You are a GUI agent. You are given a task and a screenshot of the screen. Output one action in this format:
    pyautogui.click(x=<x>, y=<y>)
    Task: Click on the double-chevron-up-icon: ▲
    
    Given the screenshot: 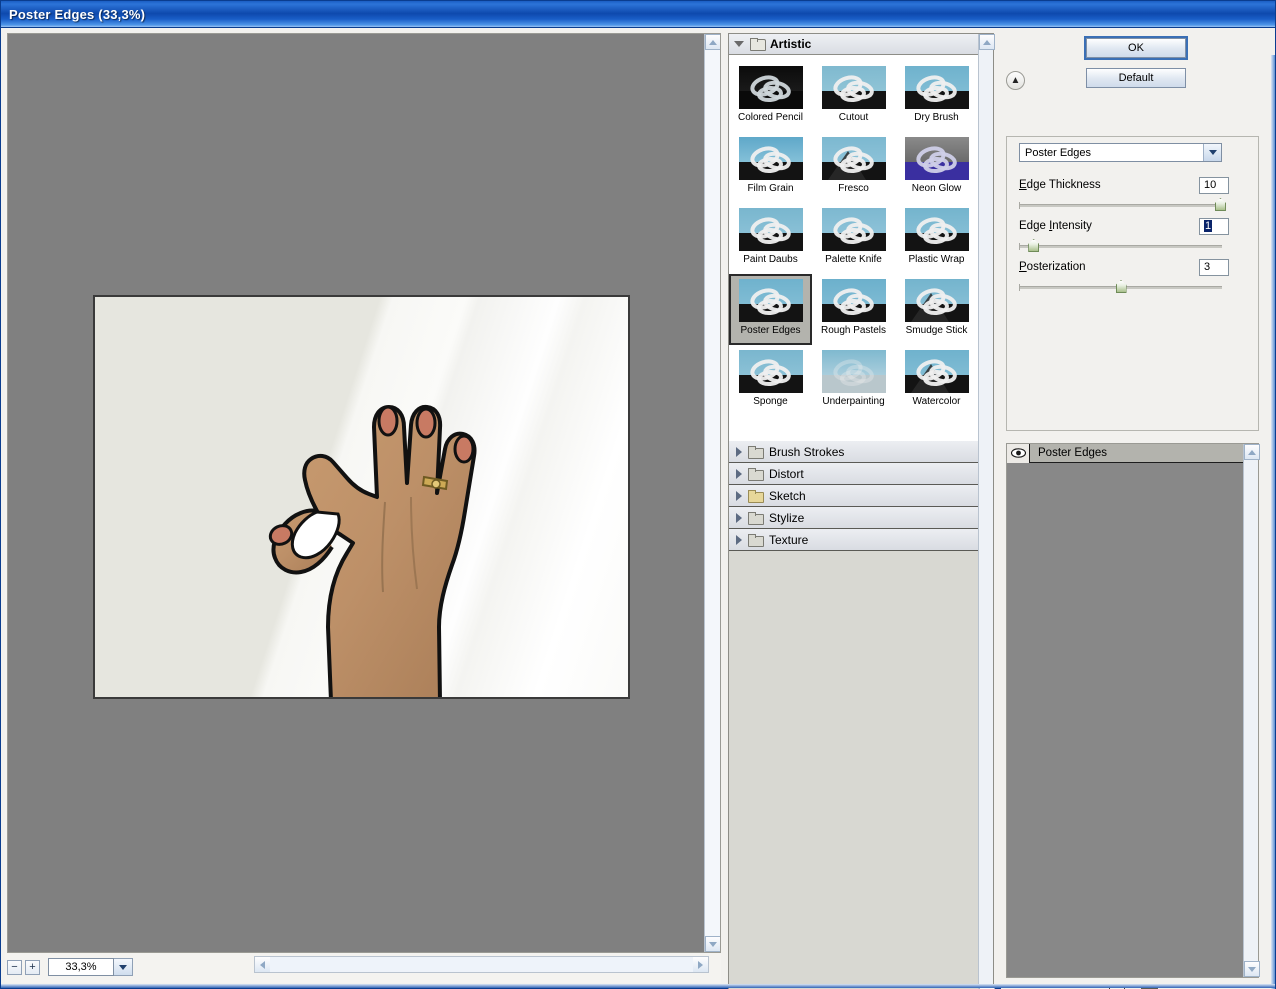 What is the action you would take?
    pyautogui.click(x=1015, y=80)
    